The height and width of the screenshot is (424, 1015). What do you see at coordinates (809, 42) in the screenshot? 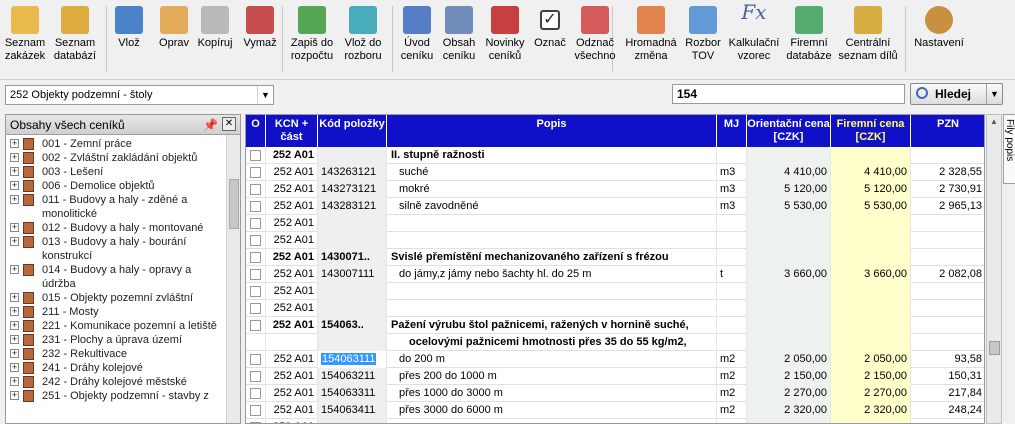
I see `toolbar-button-16: Firemní databáze` at bounding box center [809, 42].